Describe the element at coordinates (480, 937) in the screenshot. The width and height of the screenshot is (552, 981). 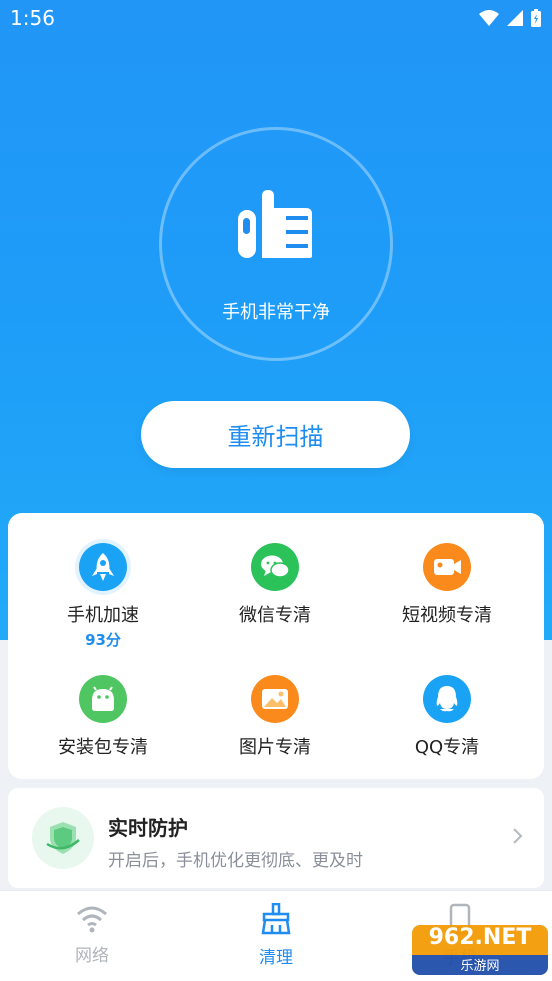
I see `watermark-logo: 962.NET` at that location.